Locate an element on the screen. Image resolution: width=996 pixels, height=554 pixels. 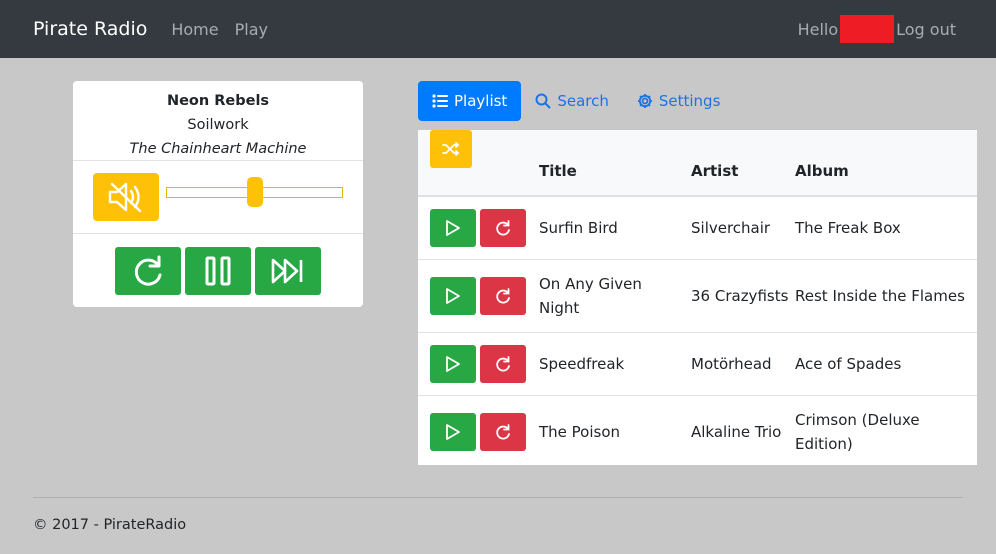
song-album: The Freak Box is located at coordinates (848, 227).